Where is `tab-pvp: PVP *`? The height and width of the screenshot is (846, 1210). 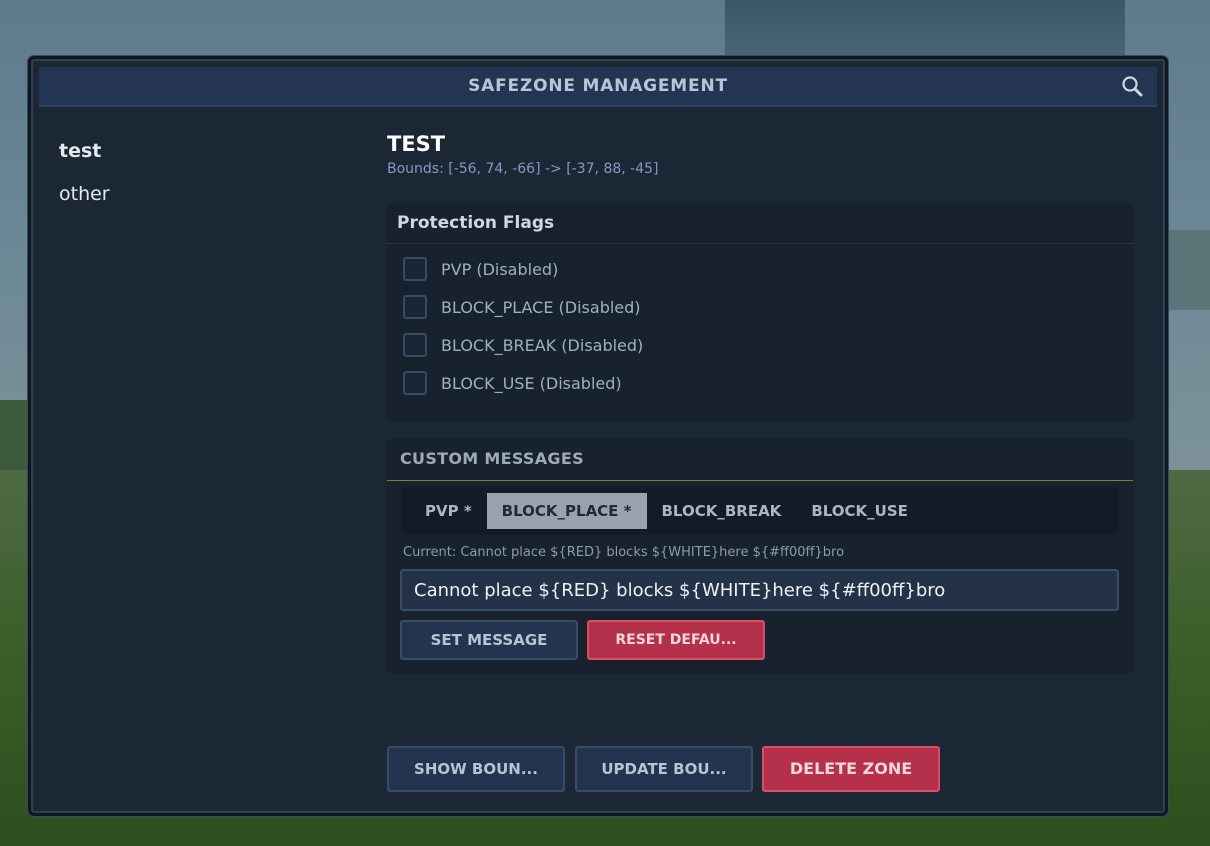
tab-pvp: PVP * is located at coordinates (456, 511).